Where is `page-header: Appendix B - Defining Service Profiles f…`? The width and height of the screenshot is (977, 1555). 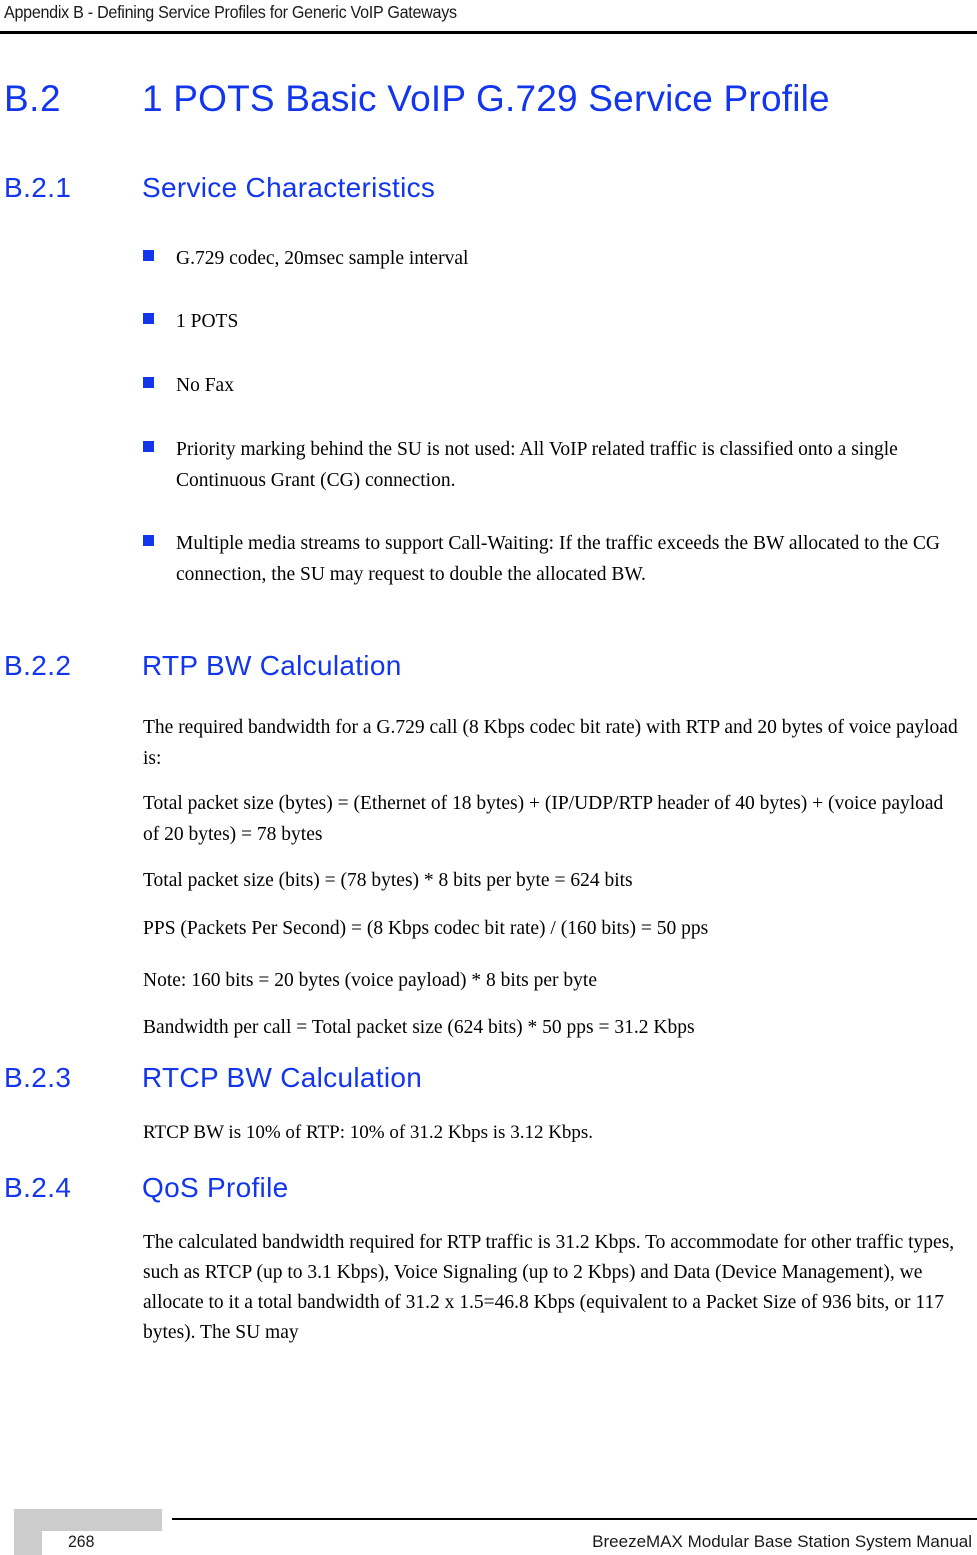
page-header: Appendix B - Defining Service Profiles f… is located at coordinates (488, 17).